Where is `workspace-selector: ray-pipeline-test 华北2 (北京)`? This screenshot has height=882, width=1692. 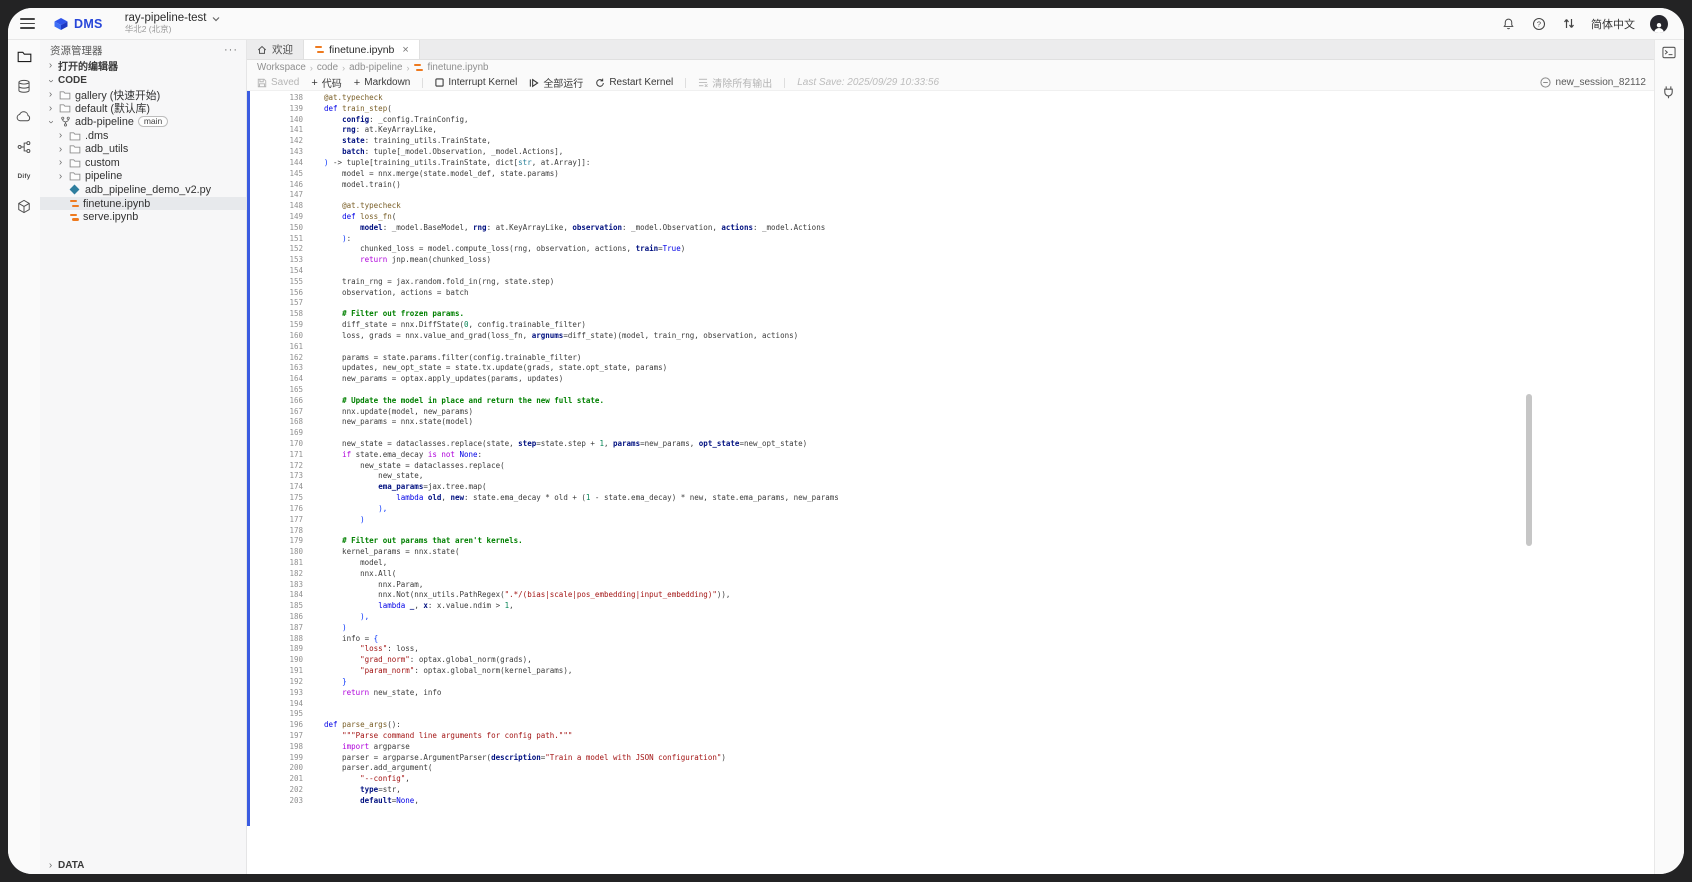 workspace-selector: ray-pipeline-test 华北2 (北京) is located at coordinates (172, 23).